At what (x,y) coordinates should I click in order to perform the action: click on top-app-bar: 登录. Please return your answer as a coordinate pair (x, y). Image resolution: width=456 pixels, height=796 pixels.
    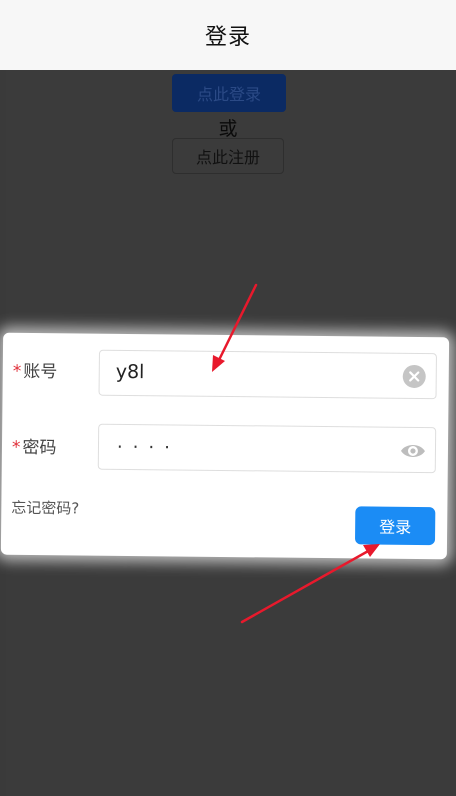
    Looking at the image, I should click on (228, 35).